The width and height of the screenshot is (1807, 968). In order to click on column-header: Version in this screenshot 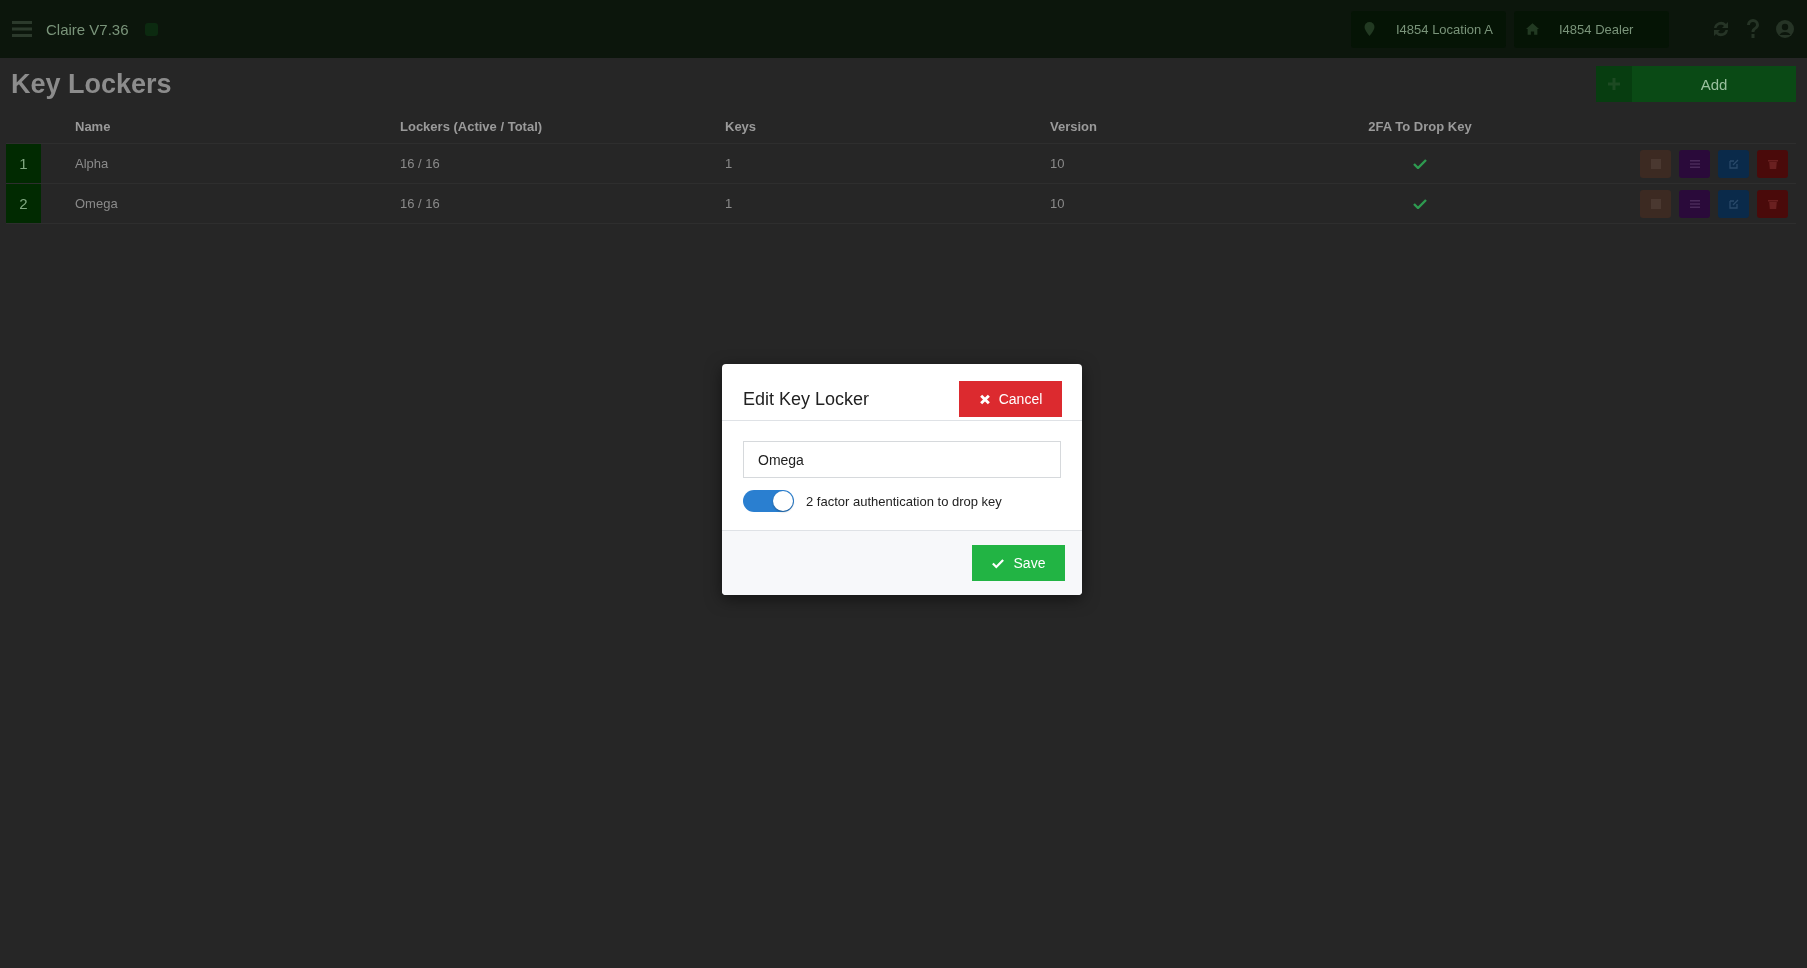, I will do `click(1074, 126)`.